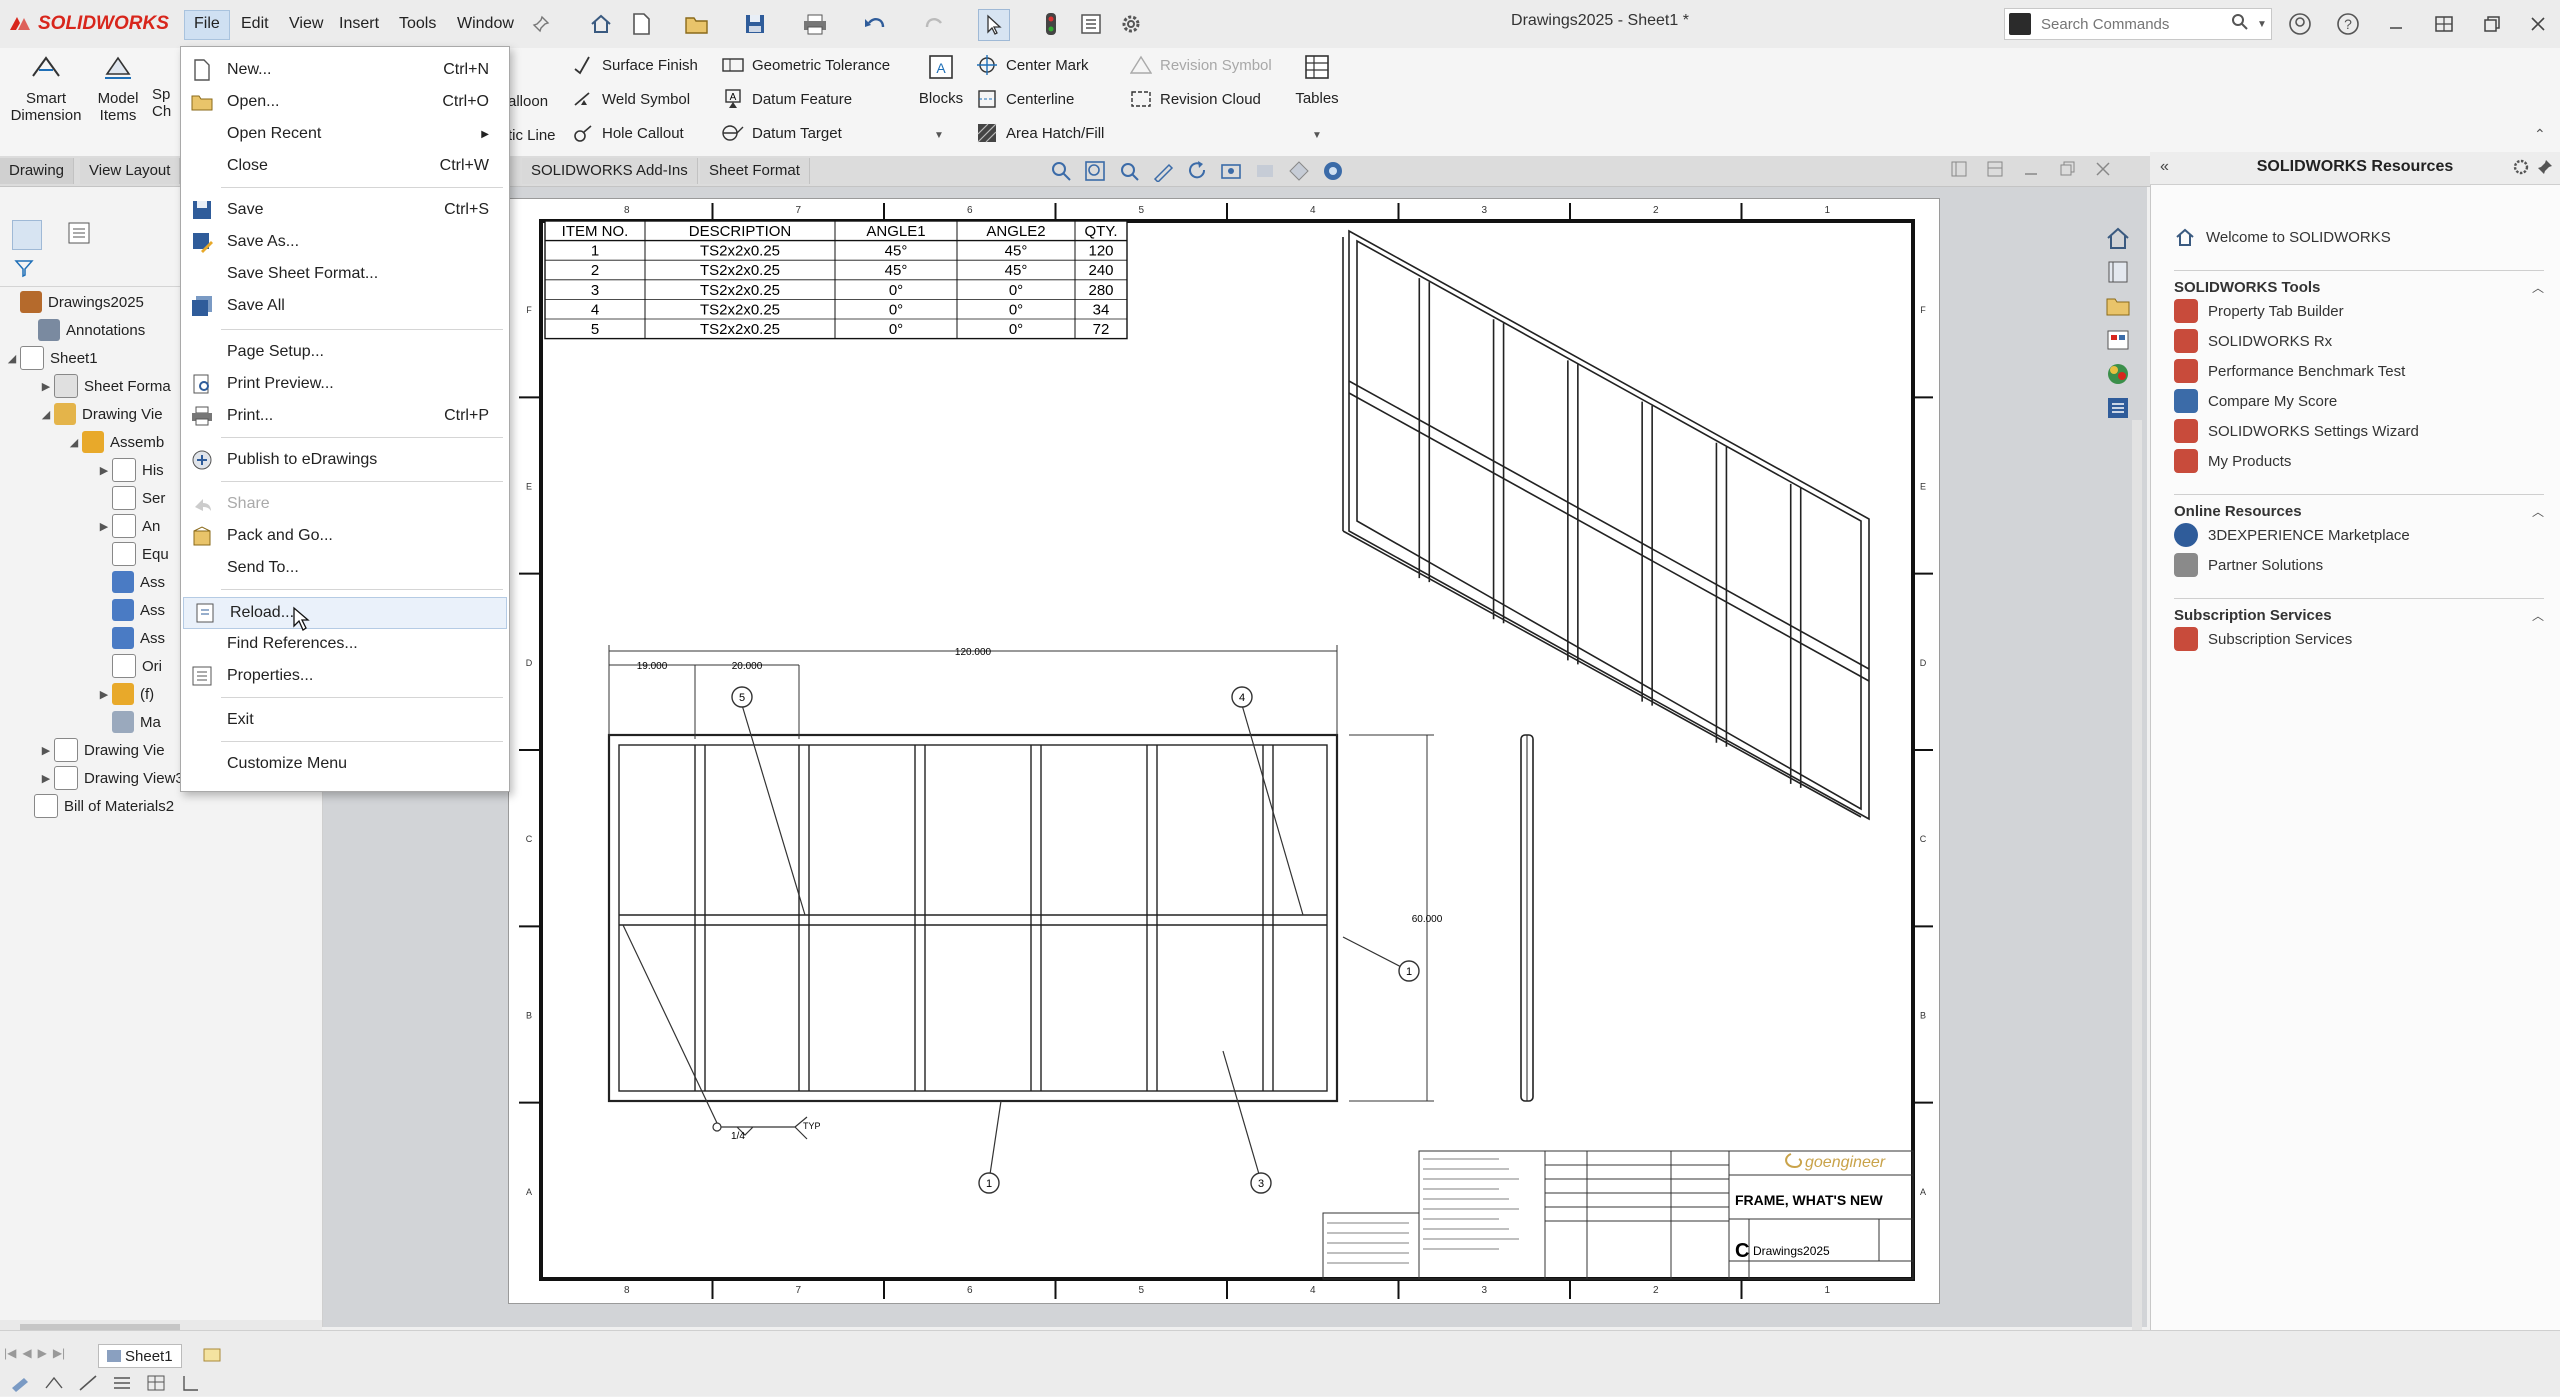  I want to click on viewport-icon, so click(1959, 171).